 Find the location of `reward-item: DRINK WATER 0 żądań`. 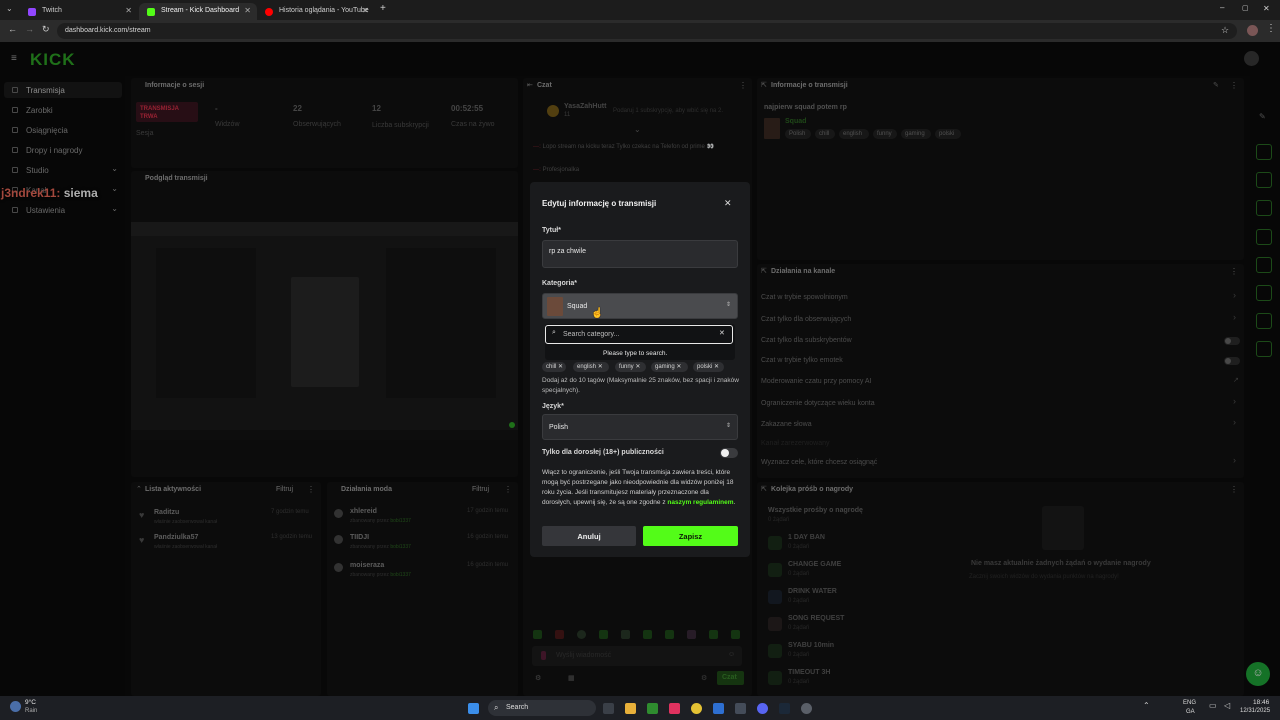

reward-item: DRINK WATER 0 żądań is located at coordinates (866, 598).